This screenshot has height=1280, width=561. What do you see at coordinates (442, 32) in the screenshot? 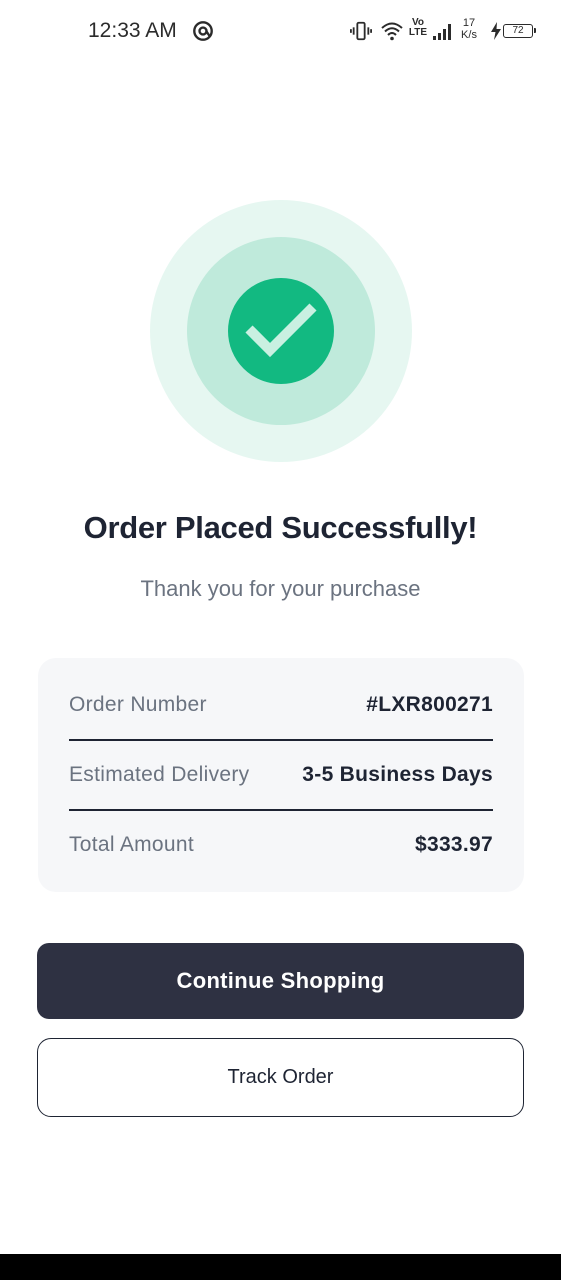
I see `signal-icon` at bounding box center [442, 32].